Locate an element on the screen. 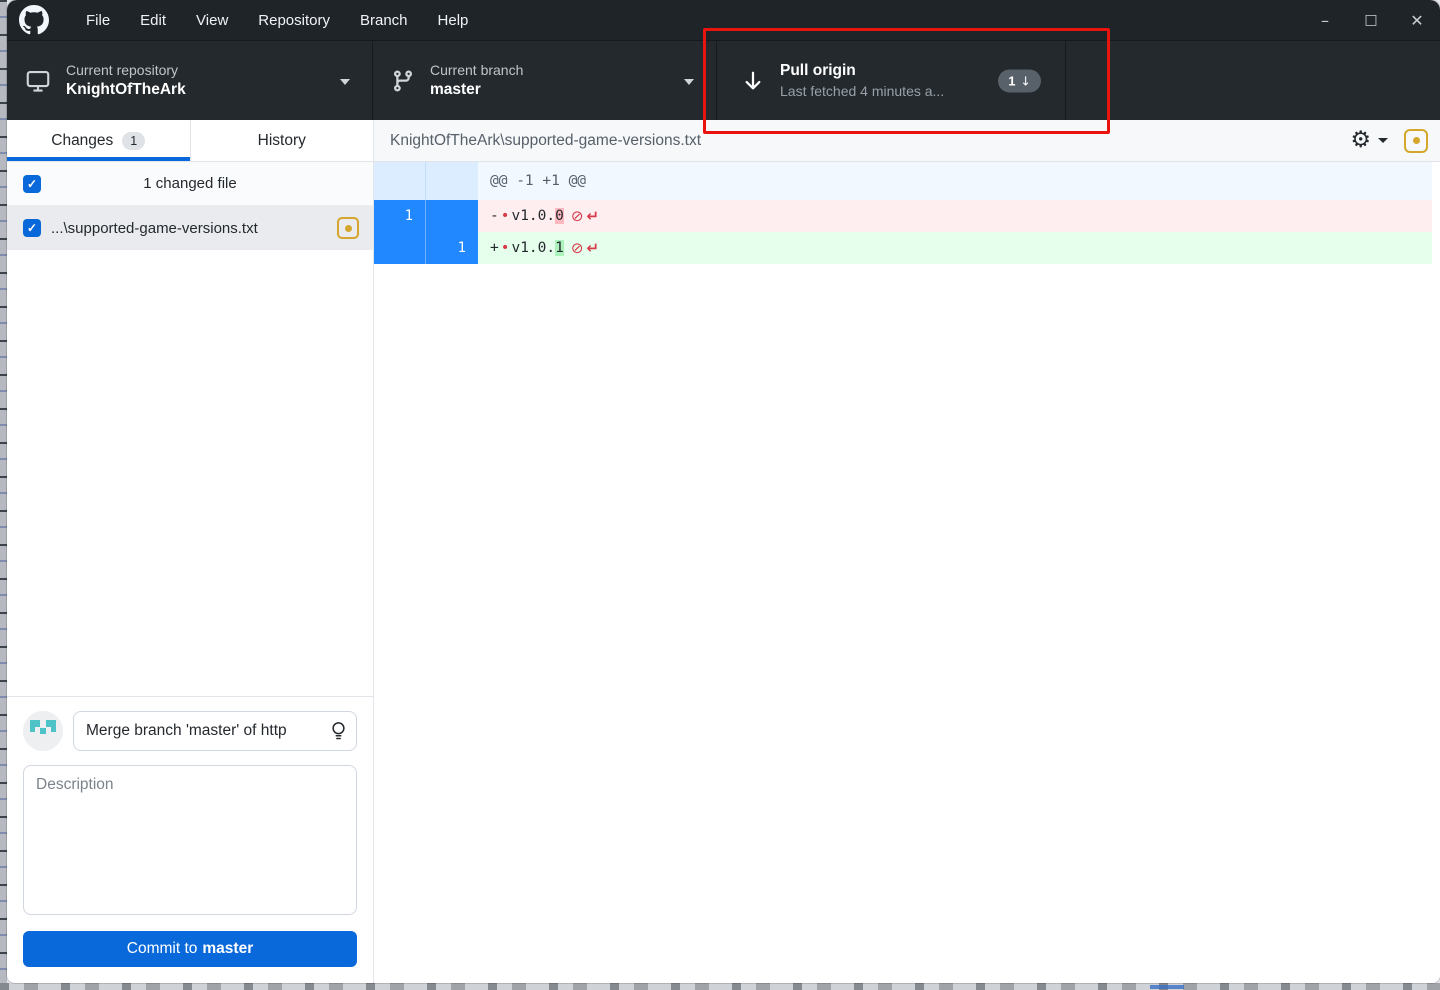 The width and height of the screenshot is (1440, 990). old-line-number: 1 is located at coordinates (400, 216).